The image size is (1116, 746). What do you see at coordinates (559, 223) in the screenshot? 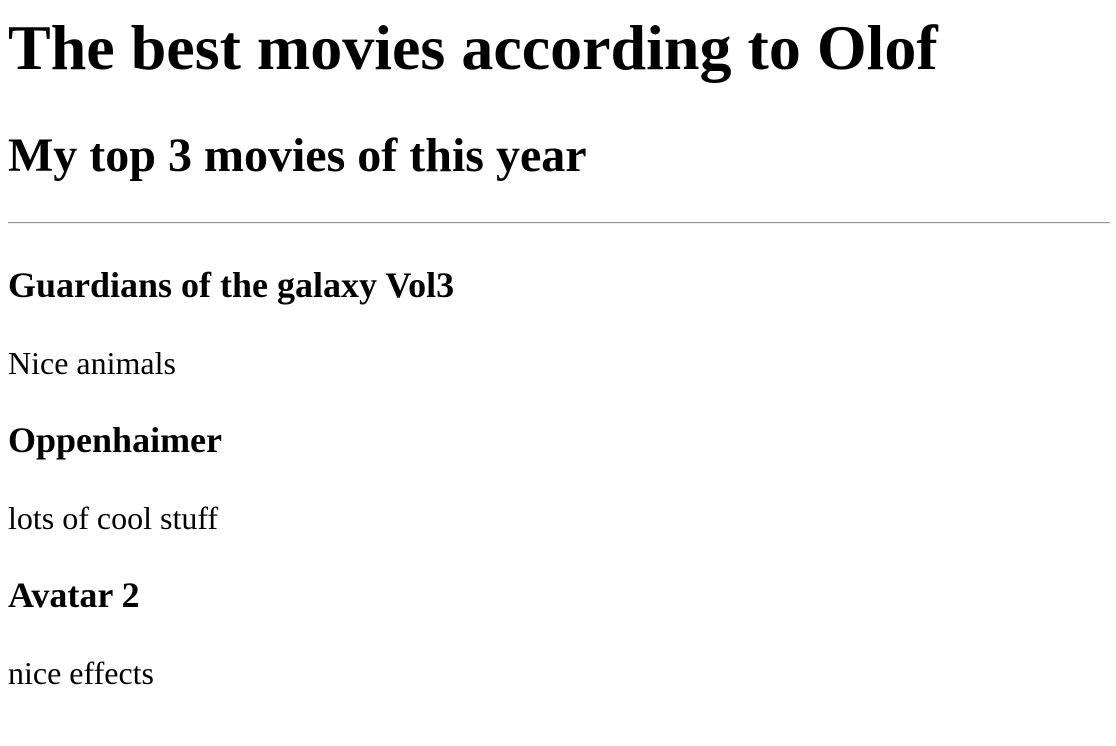
I see `divider` at bounding box center [559, 223].